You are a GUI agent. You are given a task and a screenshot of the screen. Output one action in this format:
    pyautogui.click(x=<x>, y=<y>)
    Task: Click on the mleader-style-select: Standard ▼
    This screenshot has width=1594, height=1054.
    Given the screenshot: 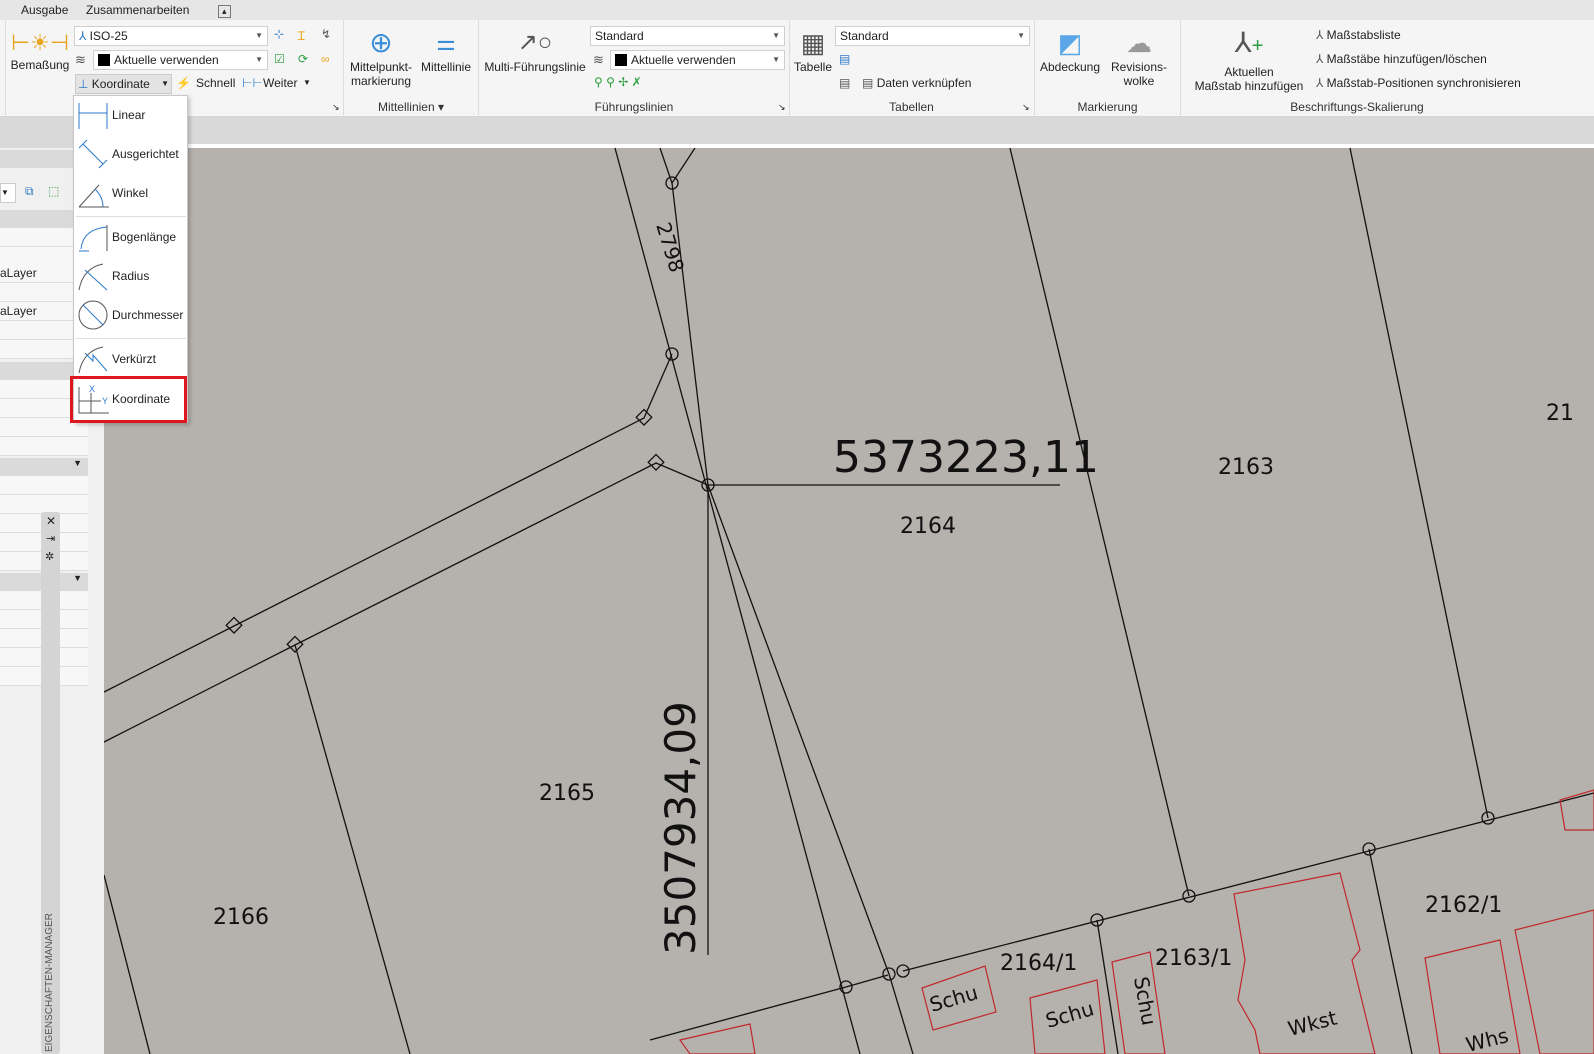 What is the action you would take?
    pyautogui.click(x=687, y=36)
    